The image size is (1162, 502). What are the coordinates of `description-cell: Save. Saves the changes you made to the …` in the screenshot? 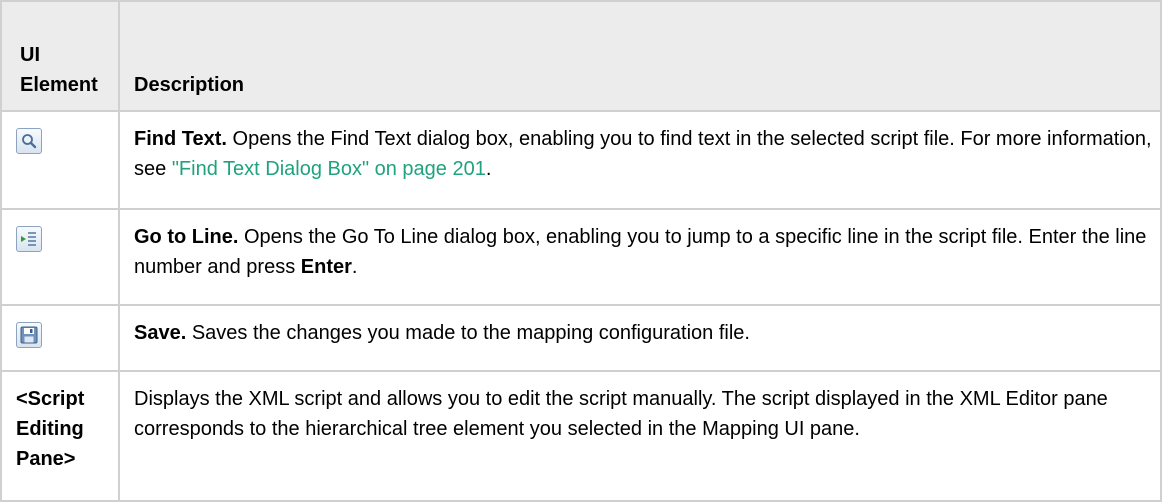 It's located at (640, 338).